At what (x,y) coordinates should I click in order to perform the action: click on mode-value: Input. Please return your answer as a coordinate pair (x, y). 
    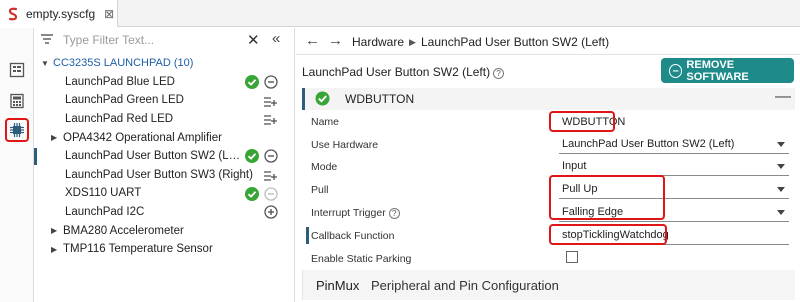
    Looking at the image, I should click on (574, 166).